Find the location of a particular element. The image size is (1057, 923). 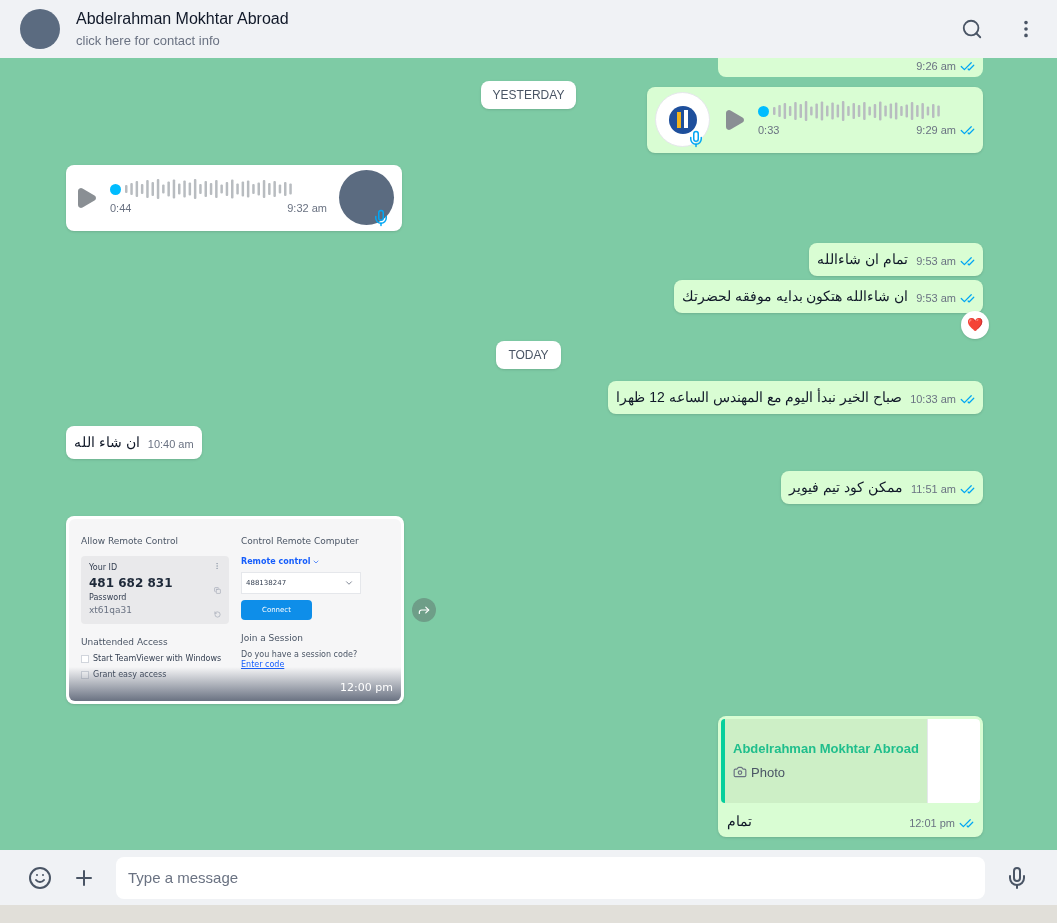

voice-duration: 0:33 is located at coordinates (769, 131).